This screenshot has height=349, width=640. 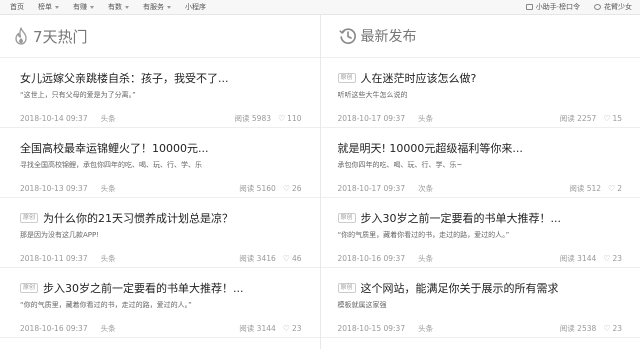 I want to click on hot-header: 7天热门, so click(x=160, y=36).